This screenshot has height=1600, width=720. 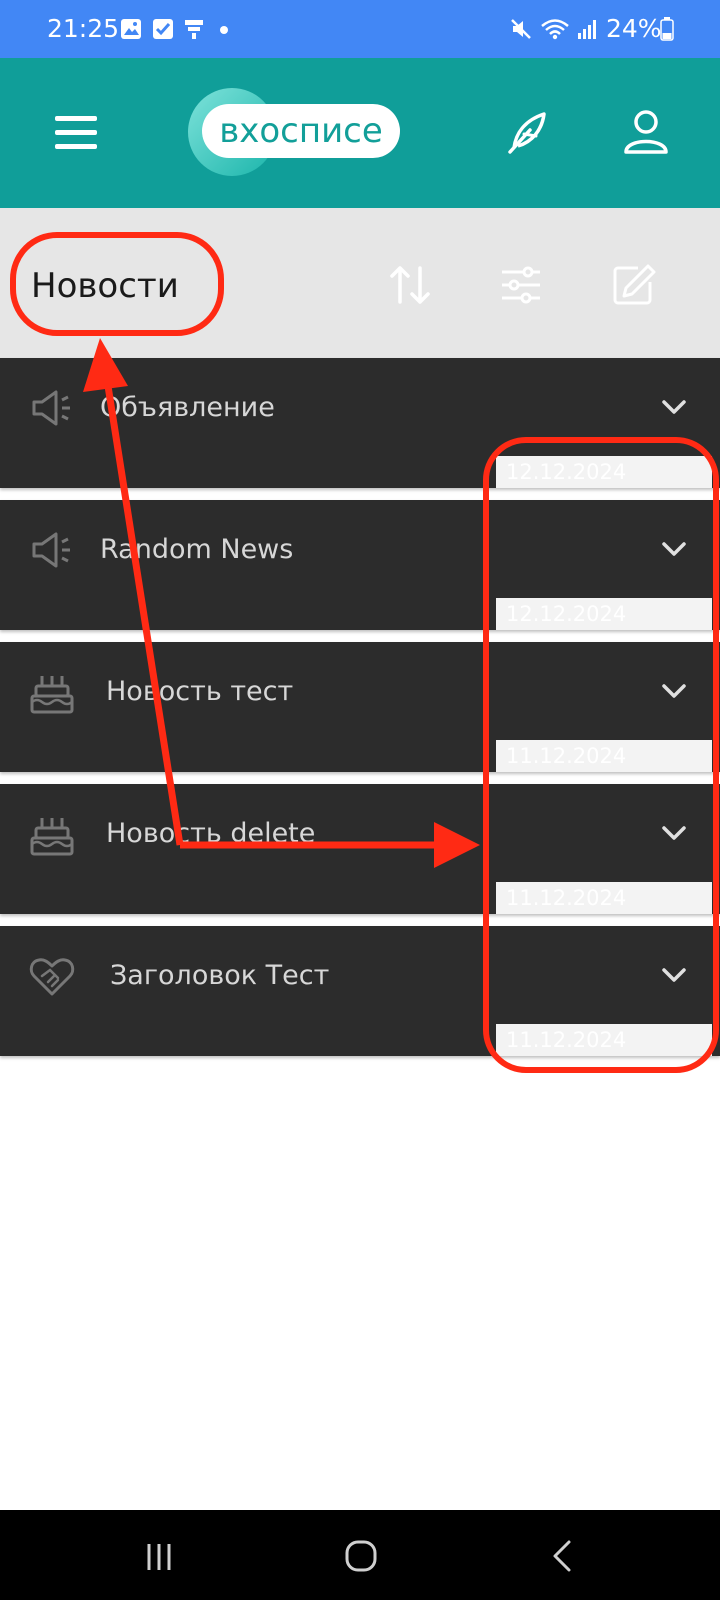 I want to click on status-time: 21:25, so click(x=83, y=28).